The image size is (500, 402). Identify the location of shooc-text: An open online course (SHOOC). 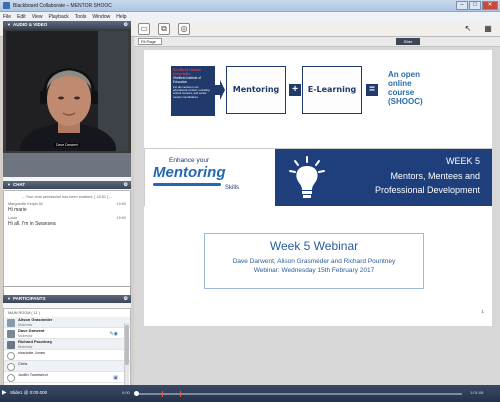
(405, 88).